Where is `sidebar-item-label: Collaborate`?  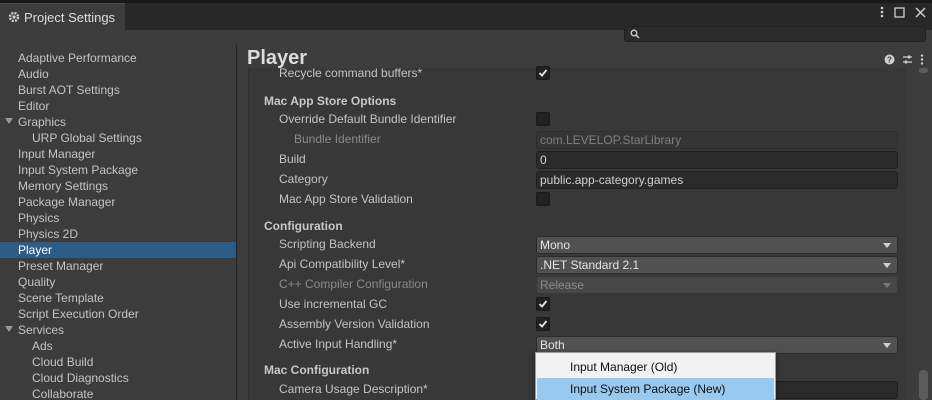 sidebar-item-label: Collaborate is located at coordinates (63, 393).